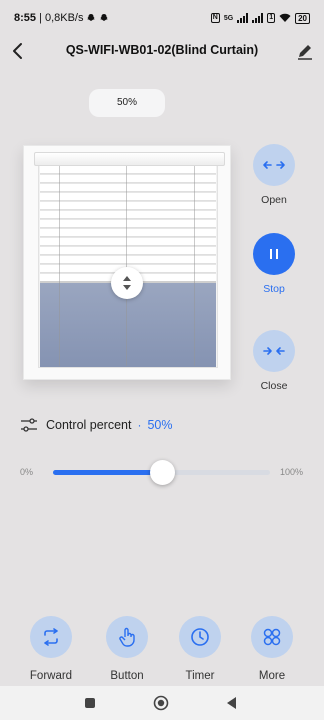  What do you see at coordinates (129, 159) in the screenshot?
I see `blind-headrail` at bounding box center [129, 159].